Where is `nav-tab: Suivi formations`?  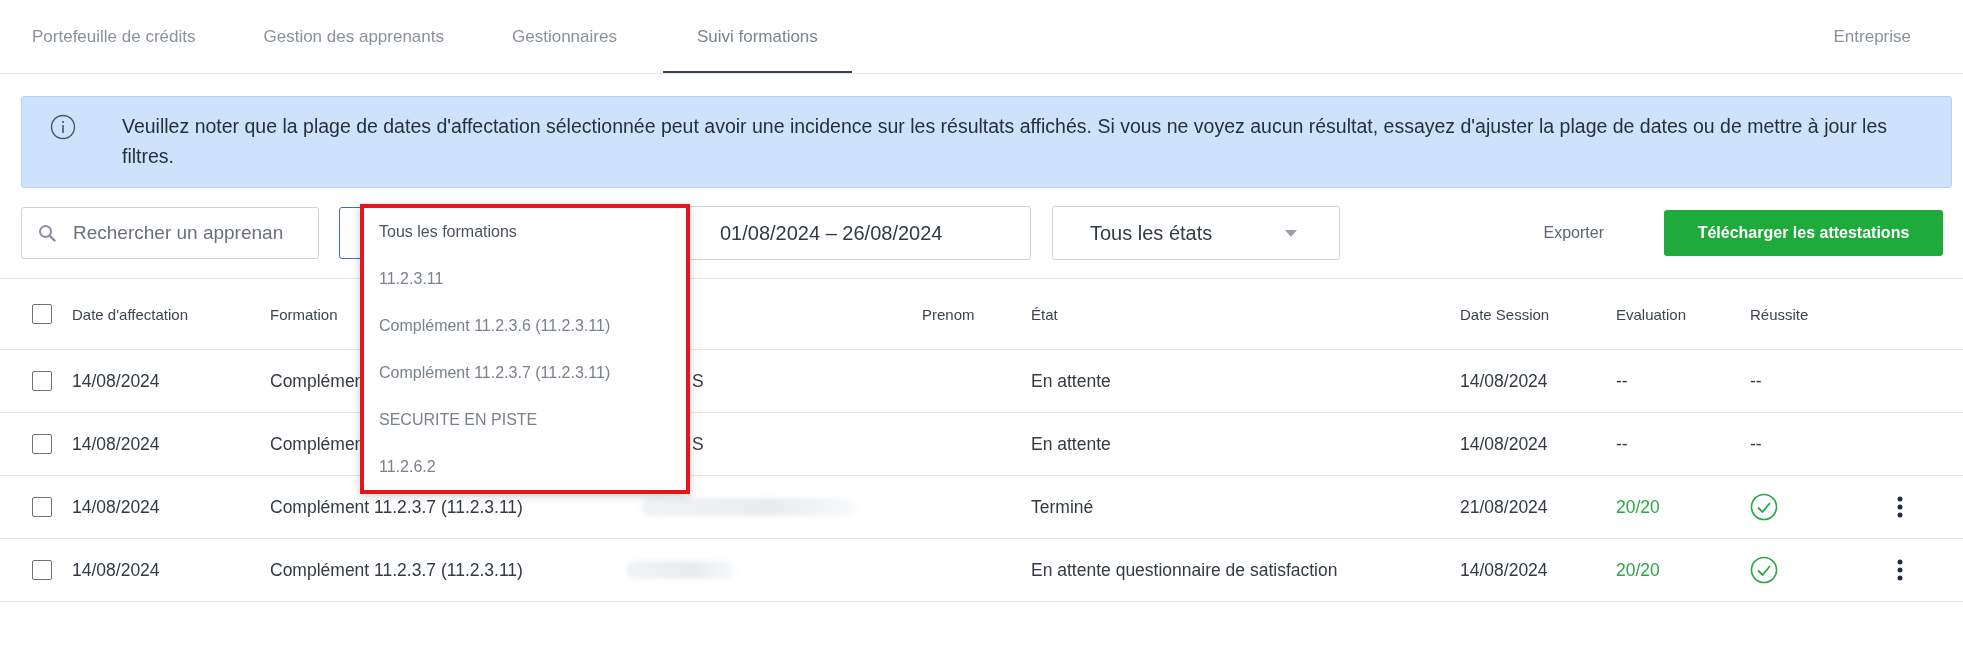 nav-tab: Suivi formations is located at coordinates (757, 36).